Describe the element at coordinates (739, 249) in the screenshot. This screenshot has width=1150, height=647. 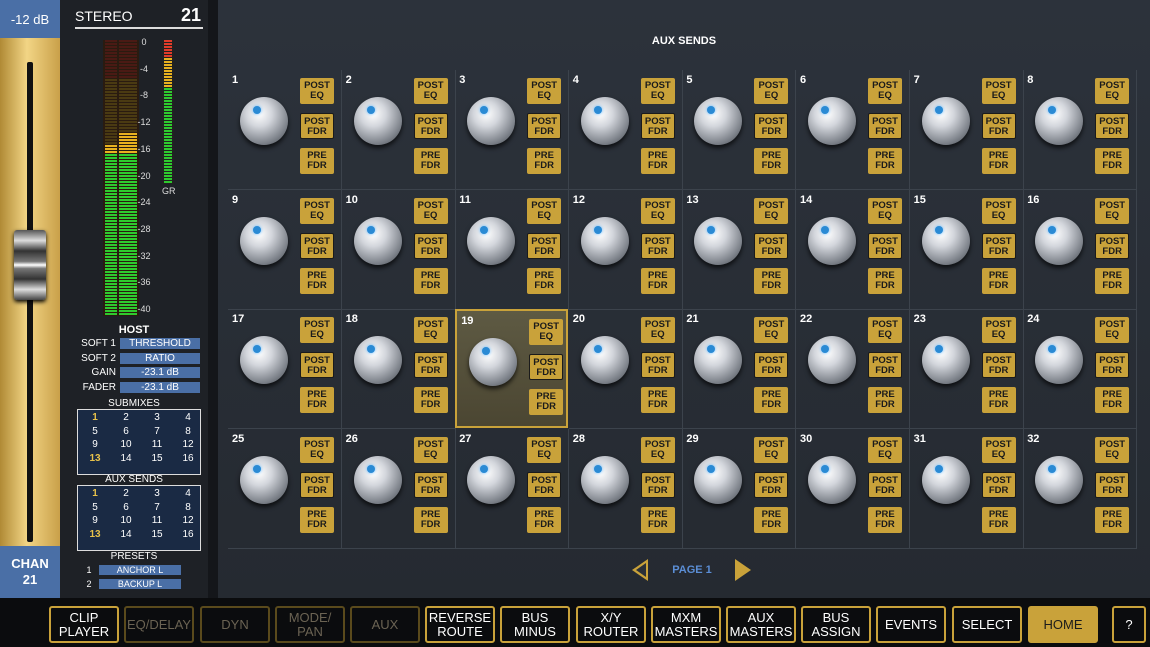
I see `aux-send-cell: 13 POST EQ POST FDR PRE FDR` at that location.